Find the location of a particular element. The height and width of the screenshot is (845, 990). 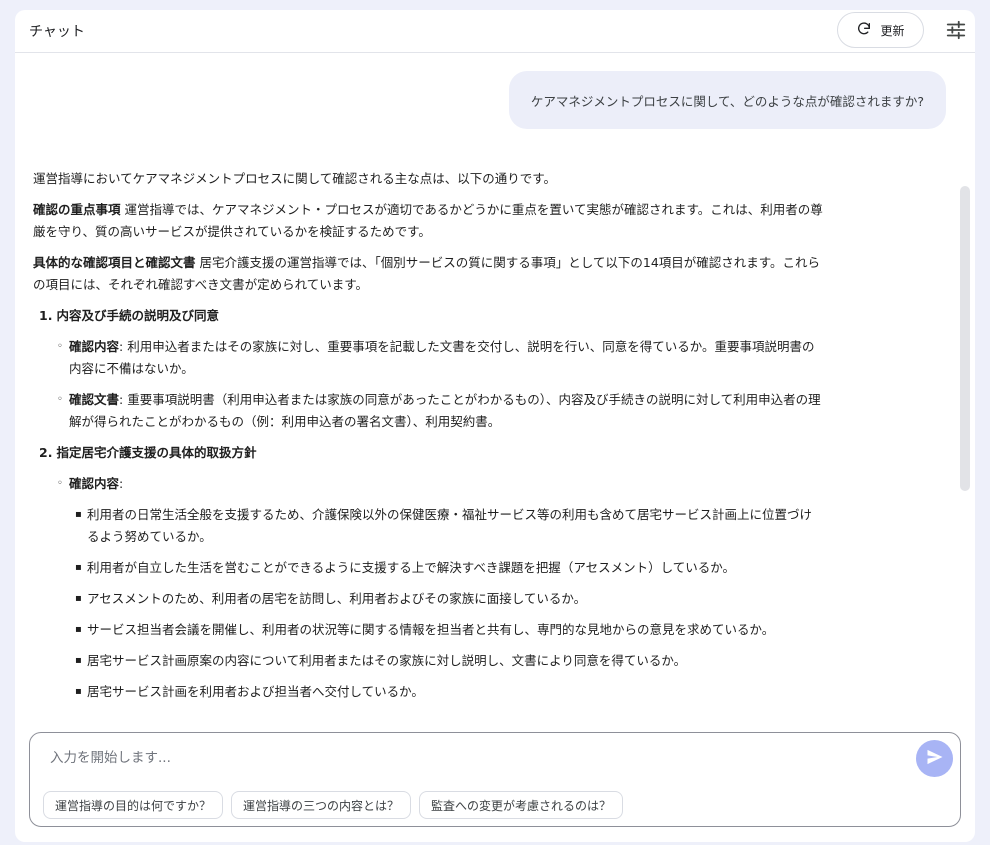

specific-heading: 具体的な確認項目と確認文書 is located at coordinates (114, 262).